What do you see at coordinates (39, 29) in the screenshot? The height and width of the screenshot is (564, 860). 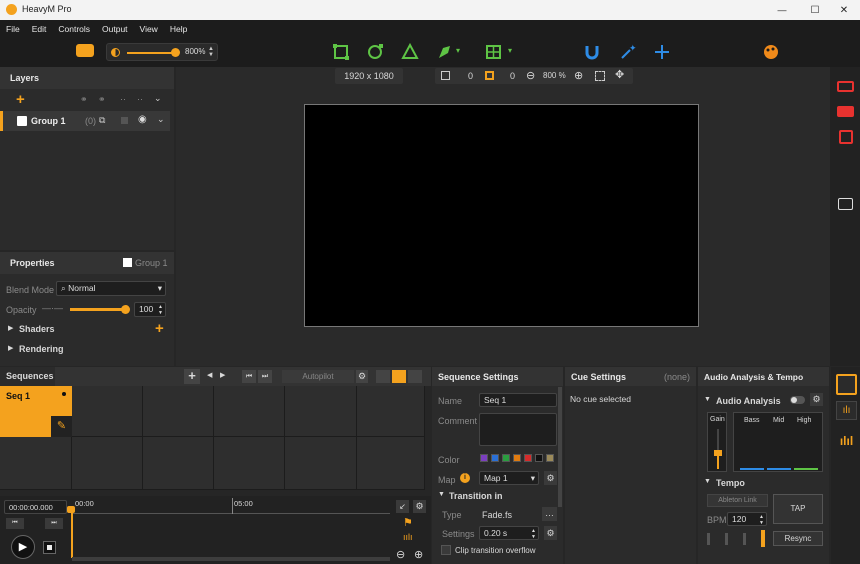 I see `menu-edit: Edit` at bounding box center [39, 29].